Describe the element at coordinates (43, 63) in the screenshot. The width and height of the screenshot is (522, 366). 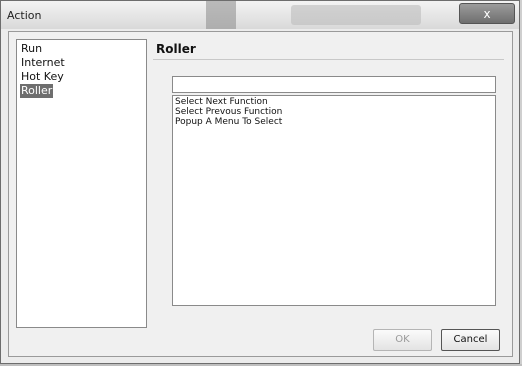
I see `category-item-internet: Internet` at that location.